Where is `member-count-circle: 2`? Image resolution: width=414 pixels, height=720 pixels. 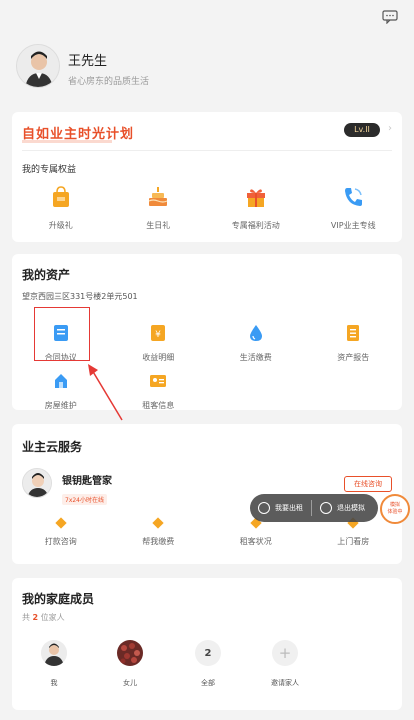
member-count-circle: 2 is located at coordinates (208, 653).